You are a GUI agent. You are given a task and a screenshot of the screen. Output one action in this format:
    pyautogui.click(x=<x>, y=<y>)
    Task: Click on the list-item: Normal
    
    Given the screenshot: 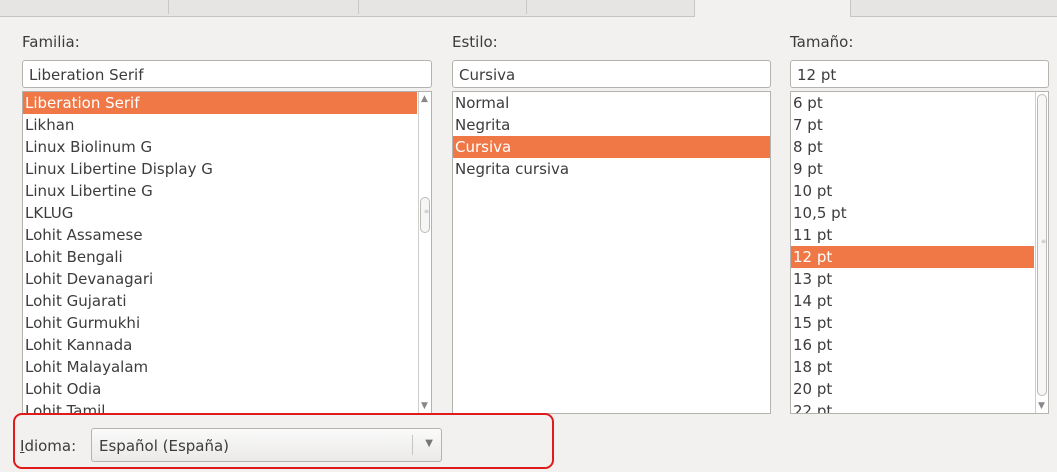 What is the action you would take?
    pyautogui.click(x=611, y=103)
    